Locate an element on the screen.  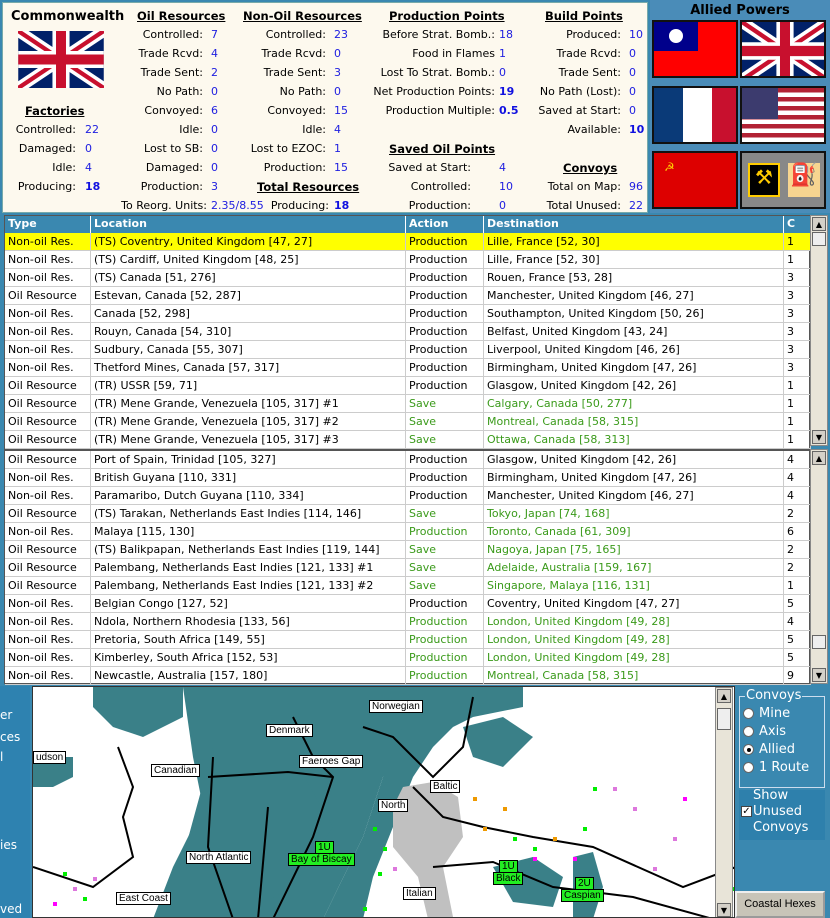
mine-icon: ⚒ is located at coordinates (764, 180).